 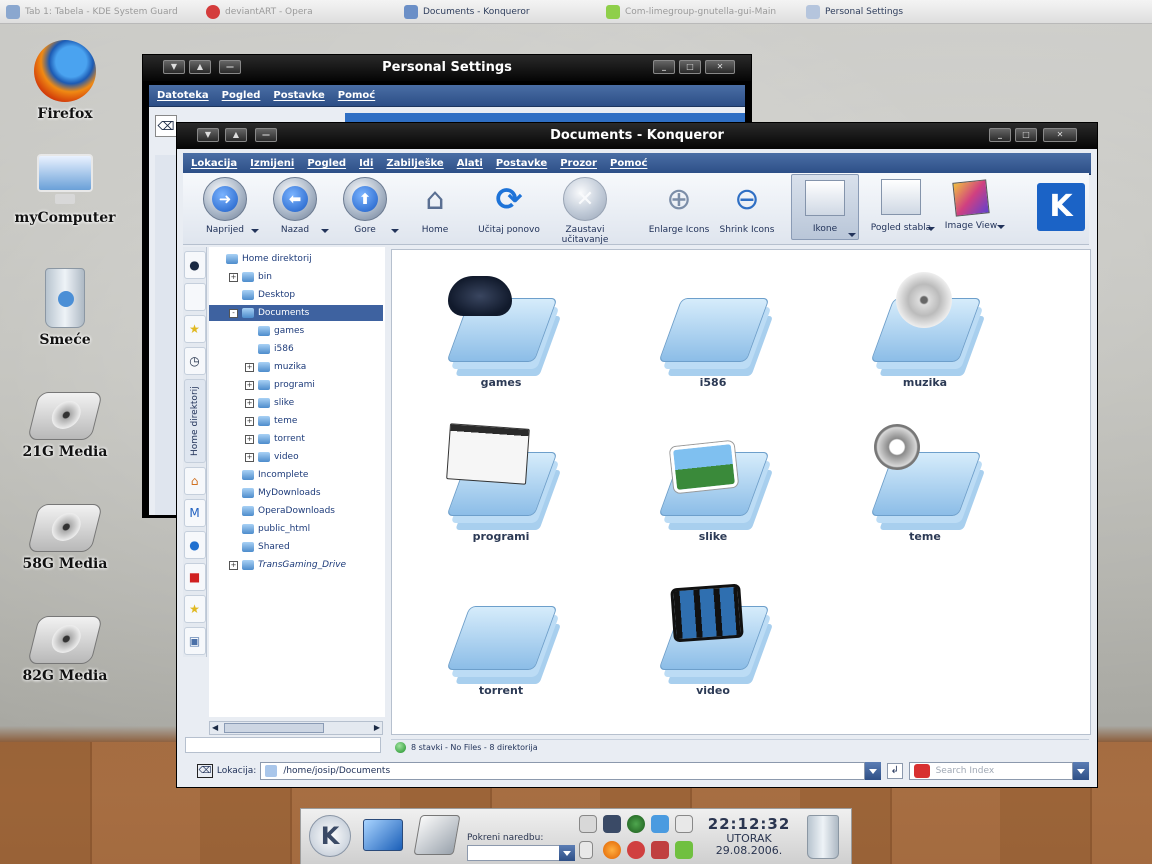 I want to click on tree-item: games, so click(x=296, y=331).